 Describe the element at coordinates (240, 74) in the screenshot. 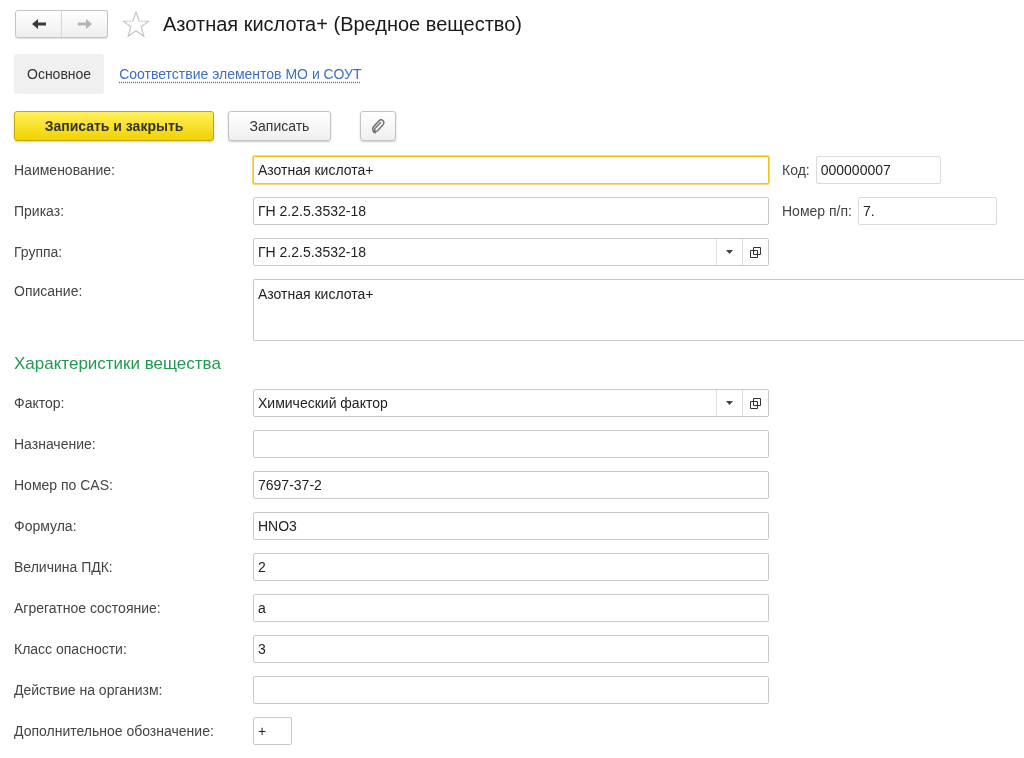

I see `tab: Соответствие элементов МО и СОУТ` at that location.